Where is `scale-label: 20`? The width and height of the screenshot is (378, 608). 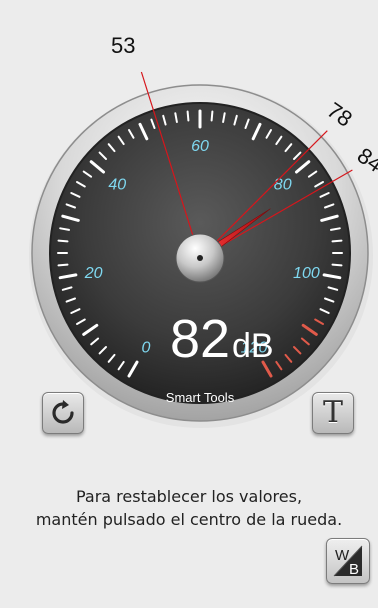 scale-label: 20 is located at coordinates (93, 273).